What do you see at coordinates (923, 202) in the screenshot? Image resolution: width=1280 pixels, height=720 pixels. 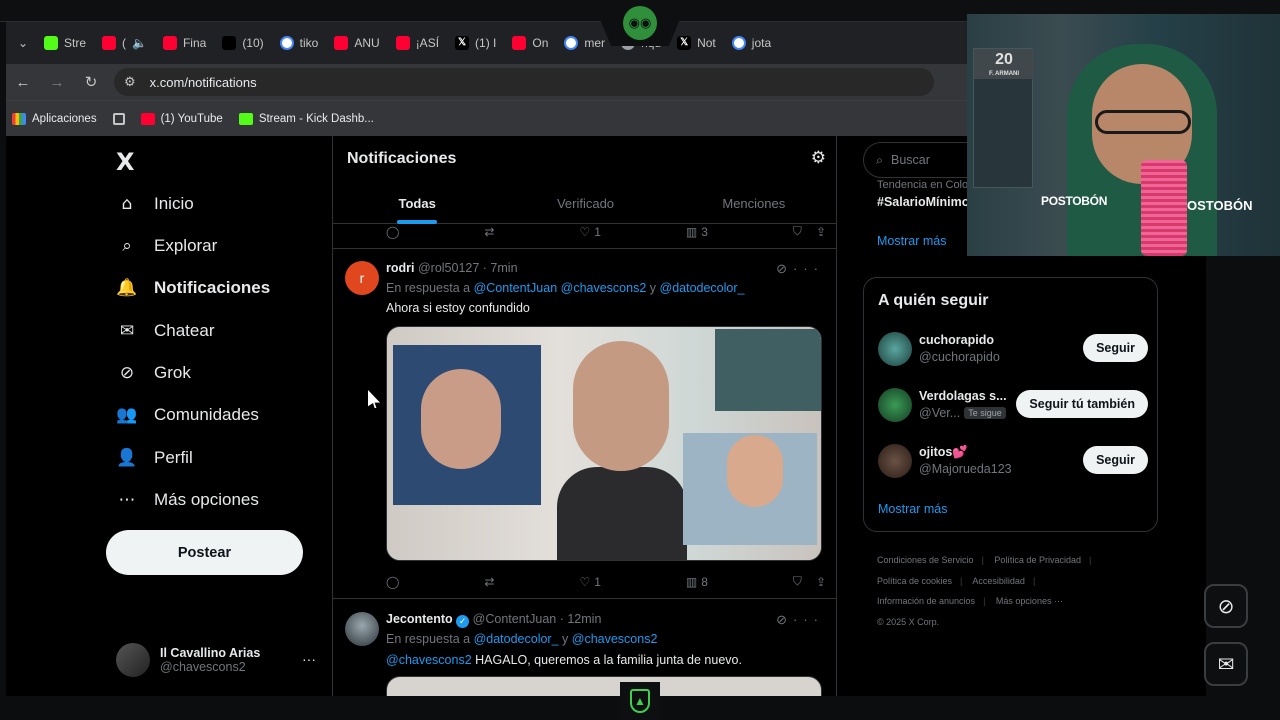 I see `trend-hashtag: #SalarioMínimo` at bounding box center [923, 202].